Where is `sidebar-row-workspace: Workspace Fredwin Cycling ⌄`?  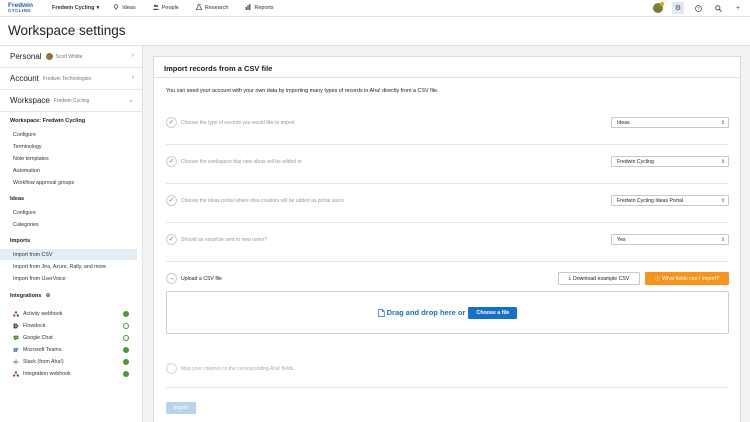
sidebar-row-workspace: Workspace Fredwin Cycling ⌄ is located at coordinates (71, 101).